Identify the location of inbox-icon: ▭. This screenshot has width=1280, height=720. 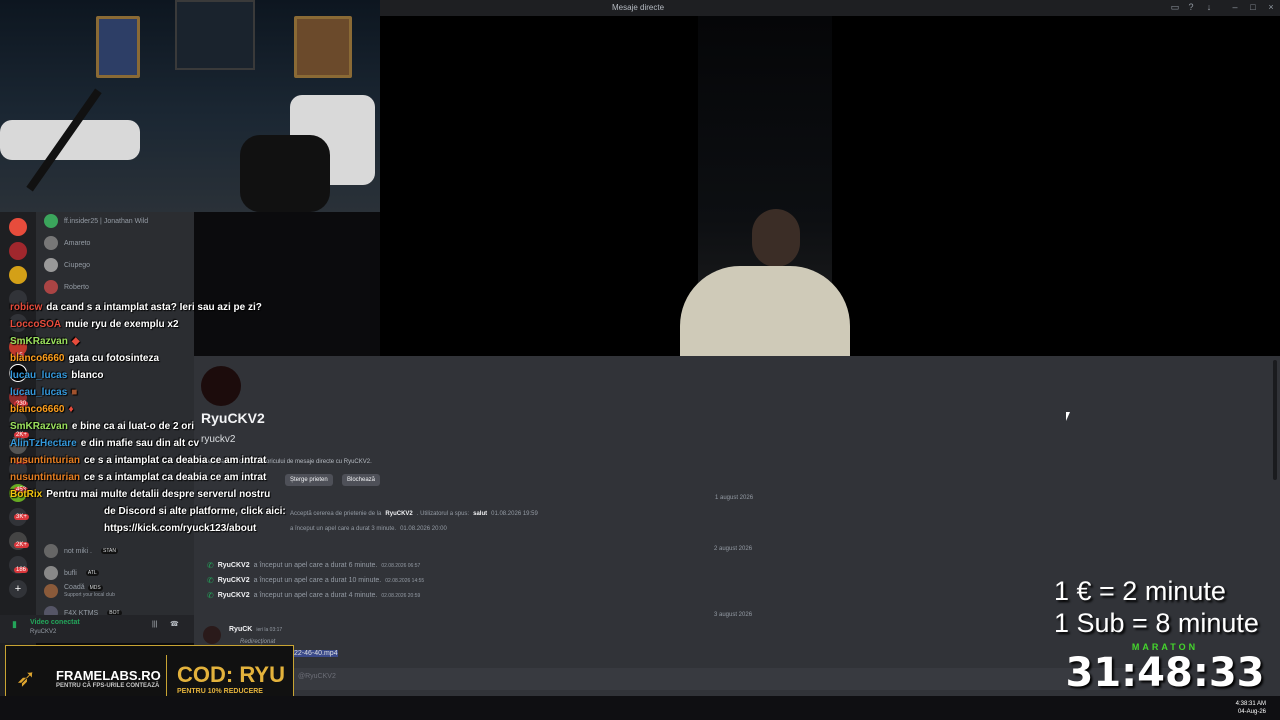
(1175, 7).